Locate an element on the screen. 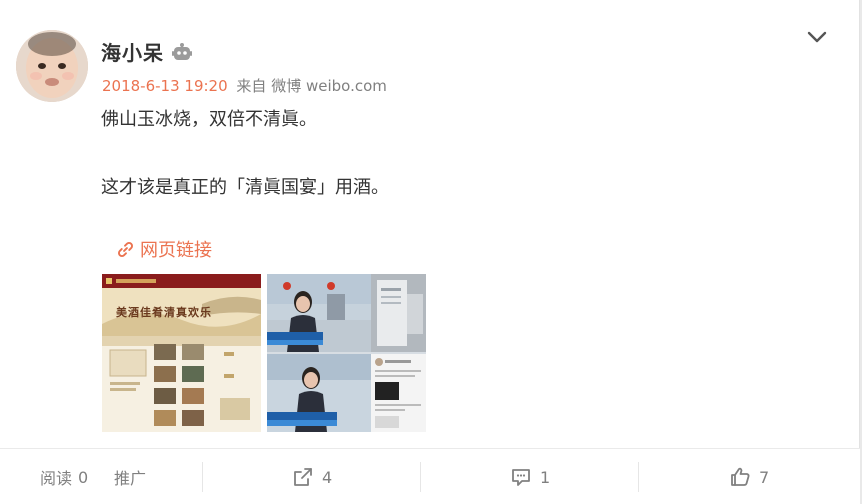 This screenshot has width=862, height=504. weblink-label: 网页链接 is located at coordinates (176, 250).